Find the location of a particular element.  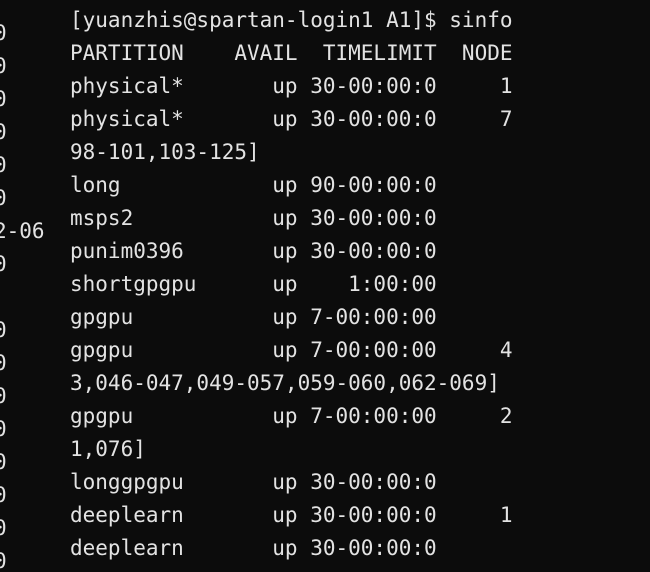

sinfo-output-line: physical* up 30-00:00:0 7 is located at coordinates (291, 119).